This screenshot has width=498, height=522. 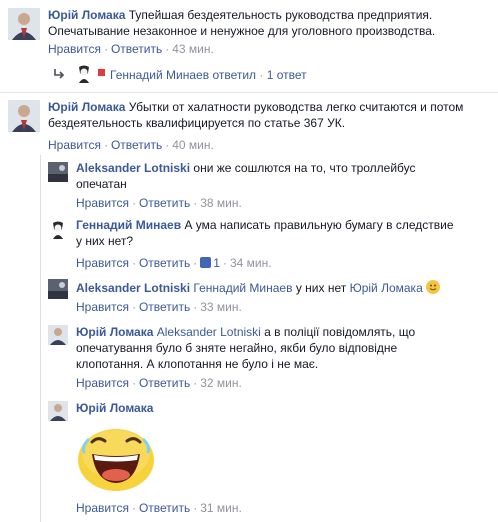 I want to click on reply-summary: Геннадий Минаев ответил · 1 ответ, so click(x=202, y=75).